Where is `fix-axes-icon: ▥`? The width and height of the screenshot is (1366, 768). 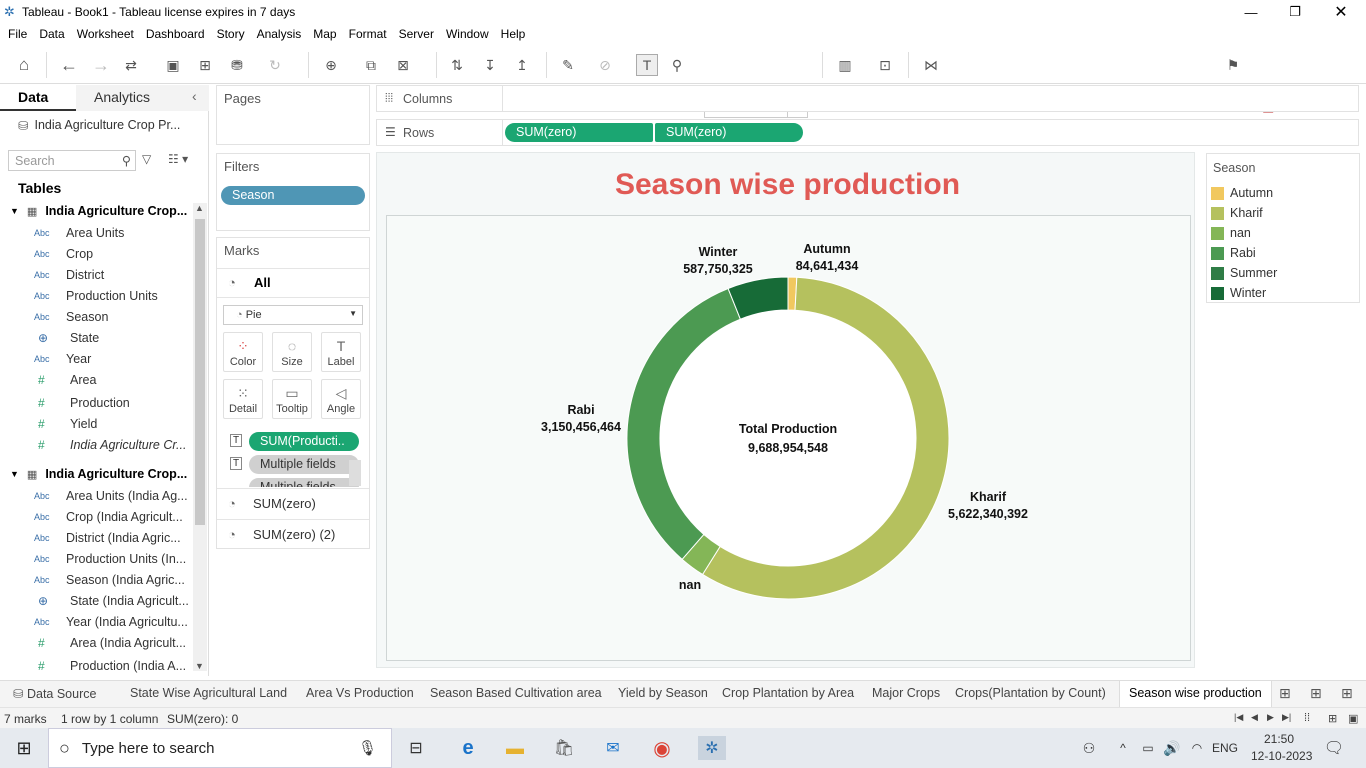 fix-axes-icon: ▥ is located at coordinates (845, 65).